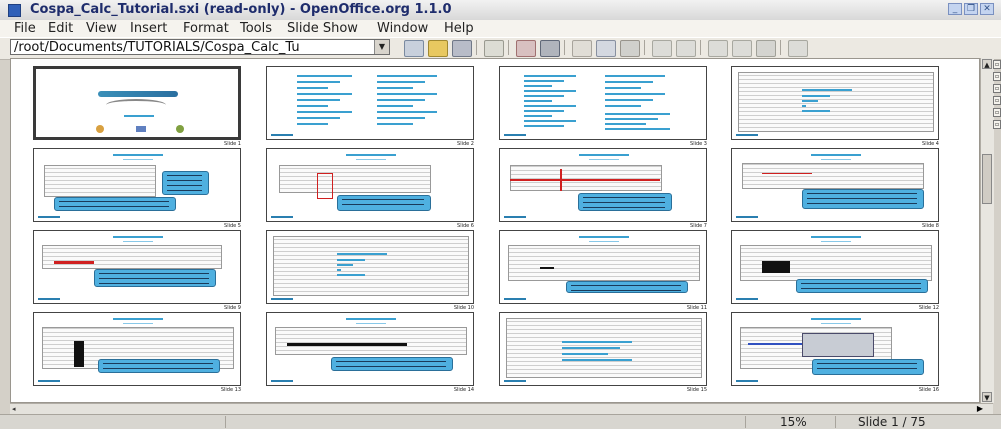 This screenshot has width=1001, height=429. Describe the element at coordinates (798, 48) in the screenshot. I see `zoom-icon` at that location.